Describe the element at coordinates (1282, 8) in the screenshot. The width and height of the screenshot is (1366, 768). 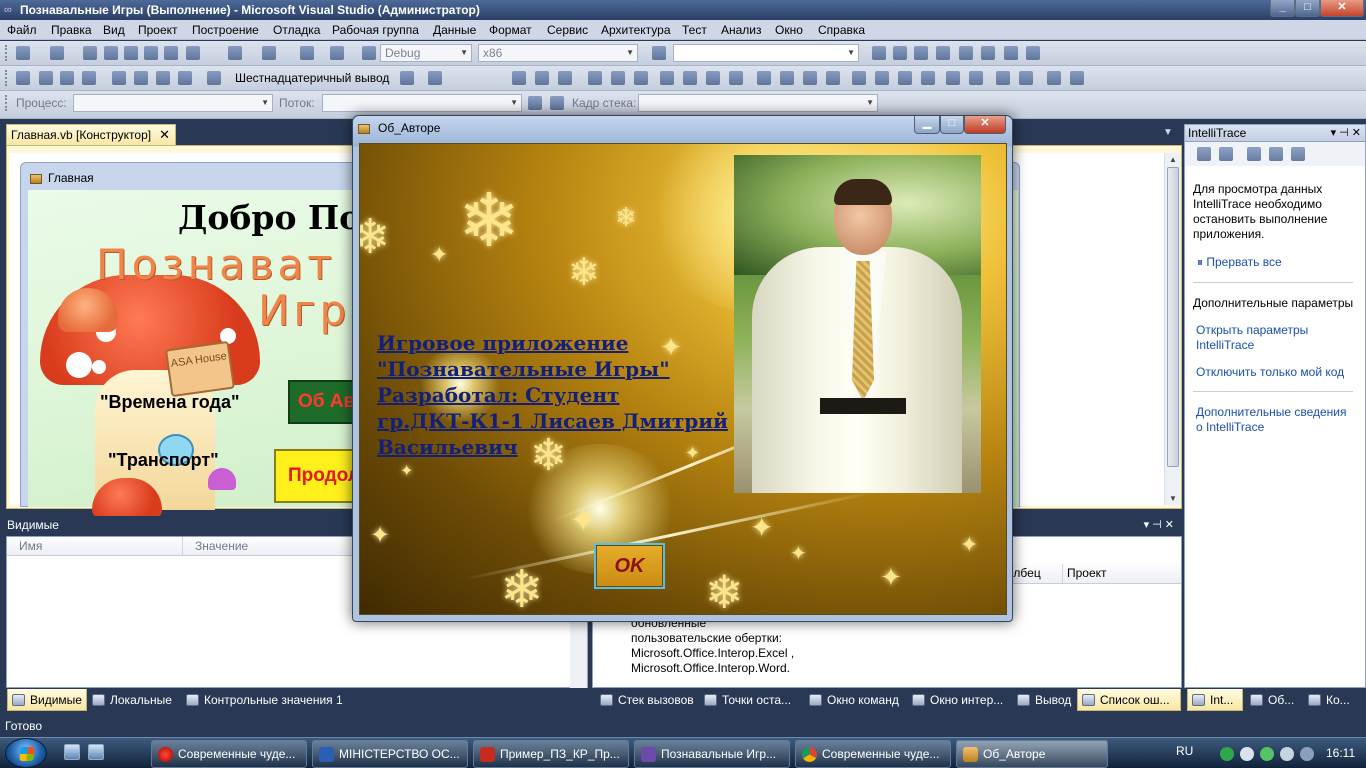
I see `minimize-button: _` at that location.